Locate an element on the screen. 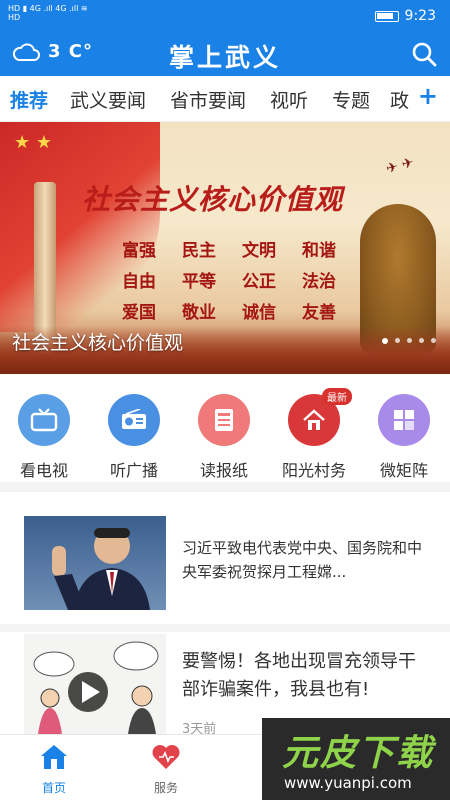  watermark: 元皮下载 www.yuanpi.com is located at coordinates (356, 759).